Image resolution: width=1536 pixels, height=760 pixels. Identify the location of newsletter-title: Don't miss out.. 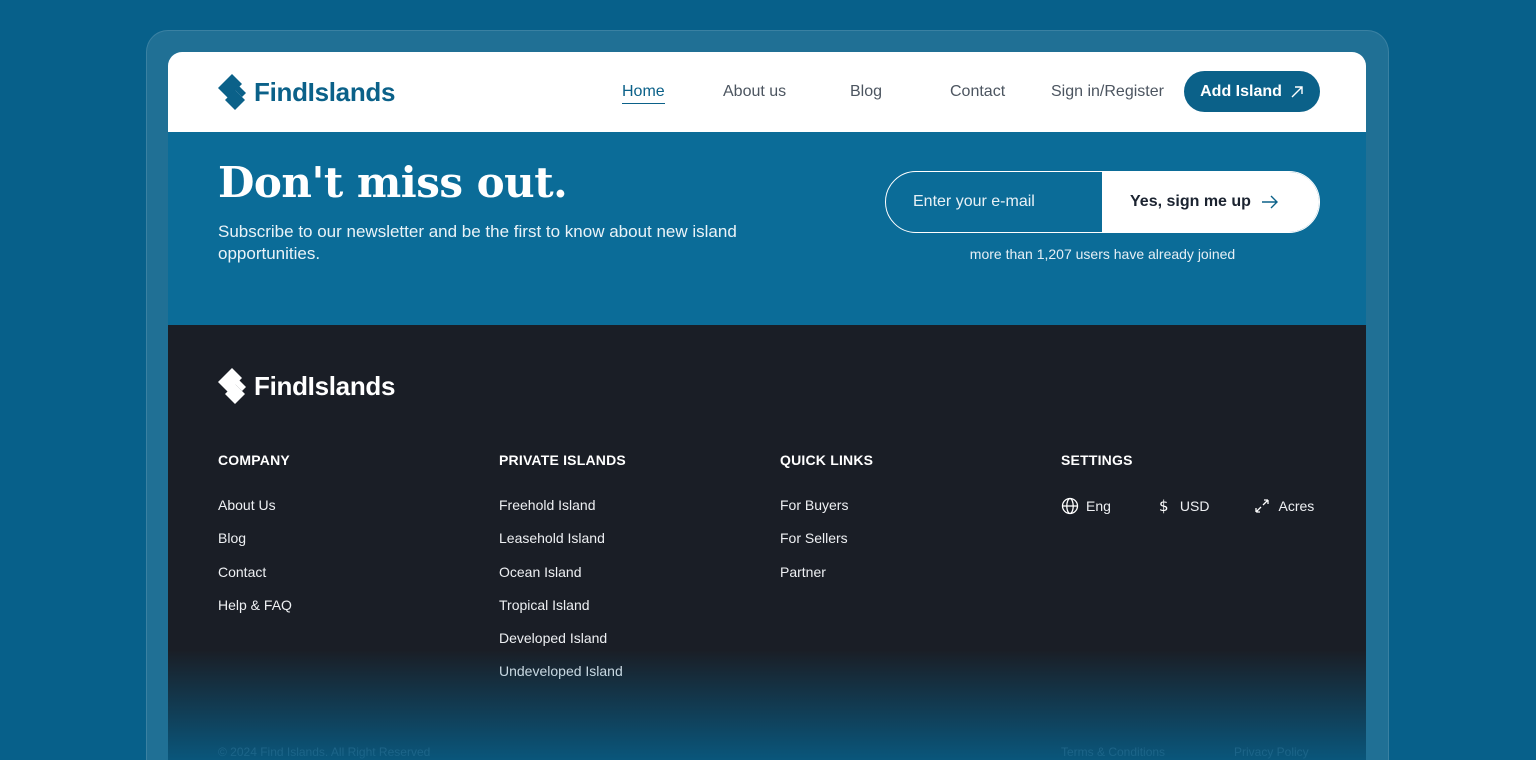
(393, 182).